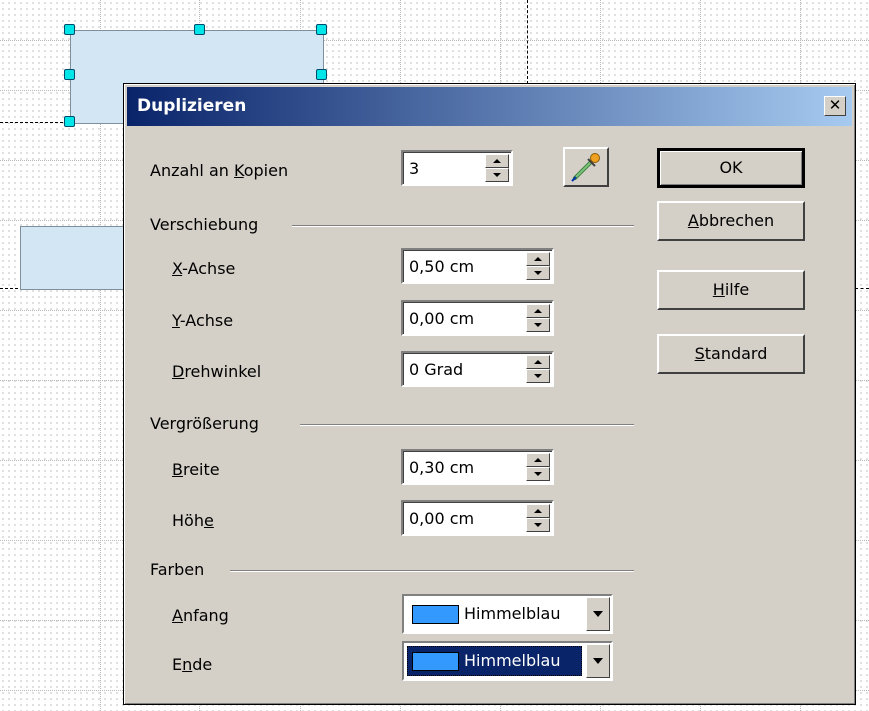 The width and height of the screenshot is (869, 711). I want to click on section-displacement-heading: Verschiebung, so click(204, 224).